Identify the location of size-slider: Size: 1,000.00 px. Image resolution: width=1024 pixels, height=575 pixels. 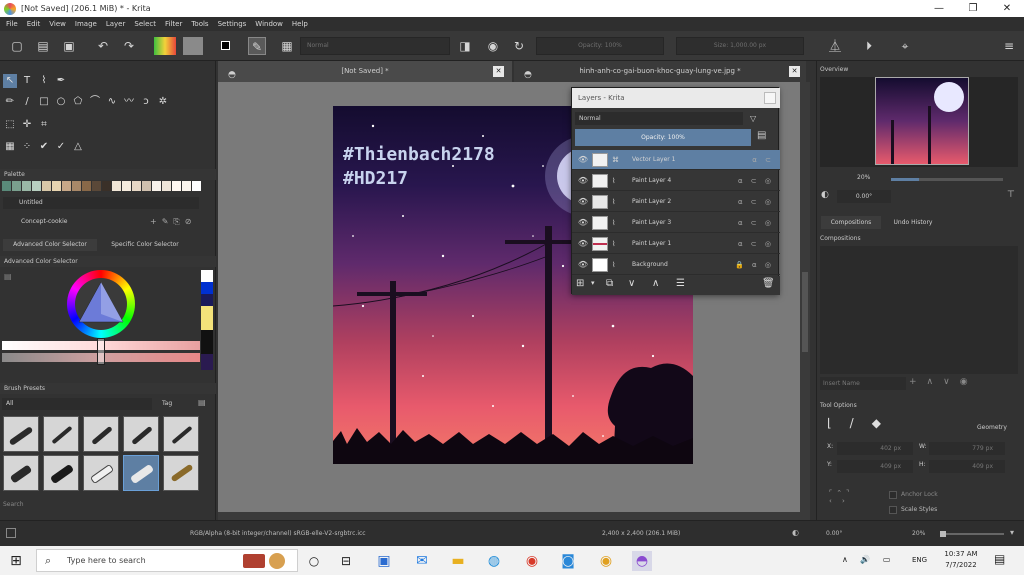
(740, 46).